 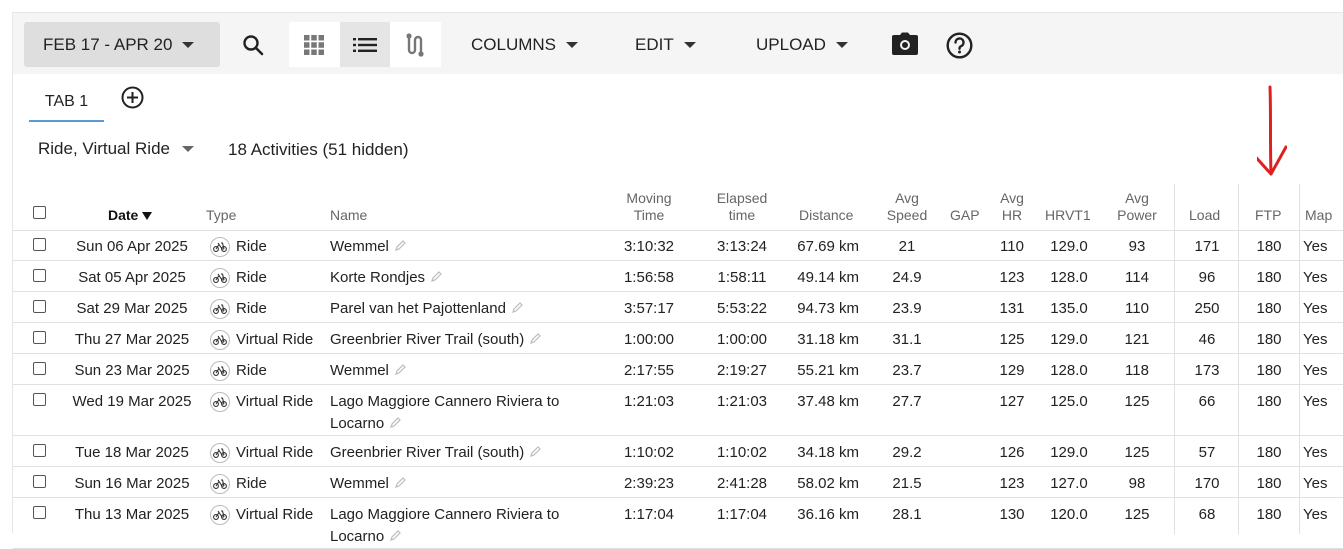 I want to click on row-date: Sun 16 Mar 2025, so click(x=132, y=483).